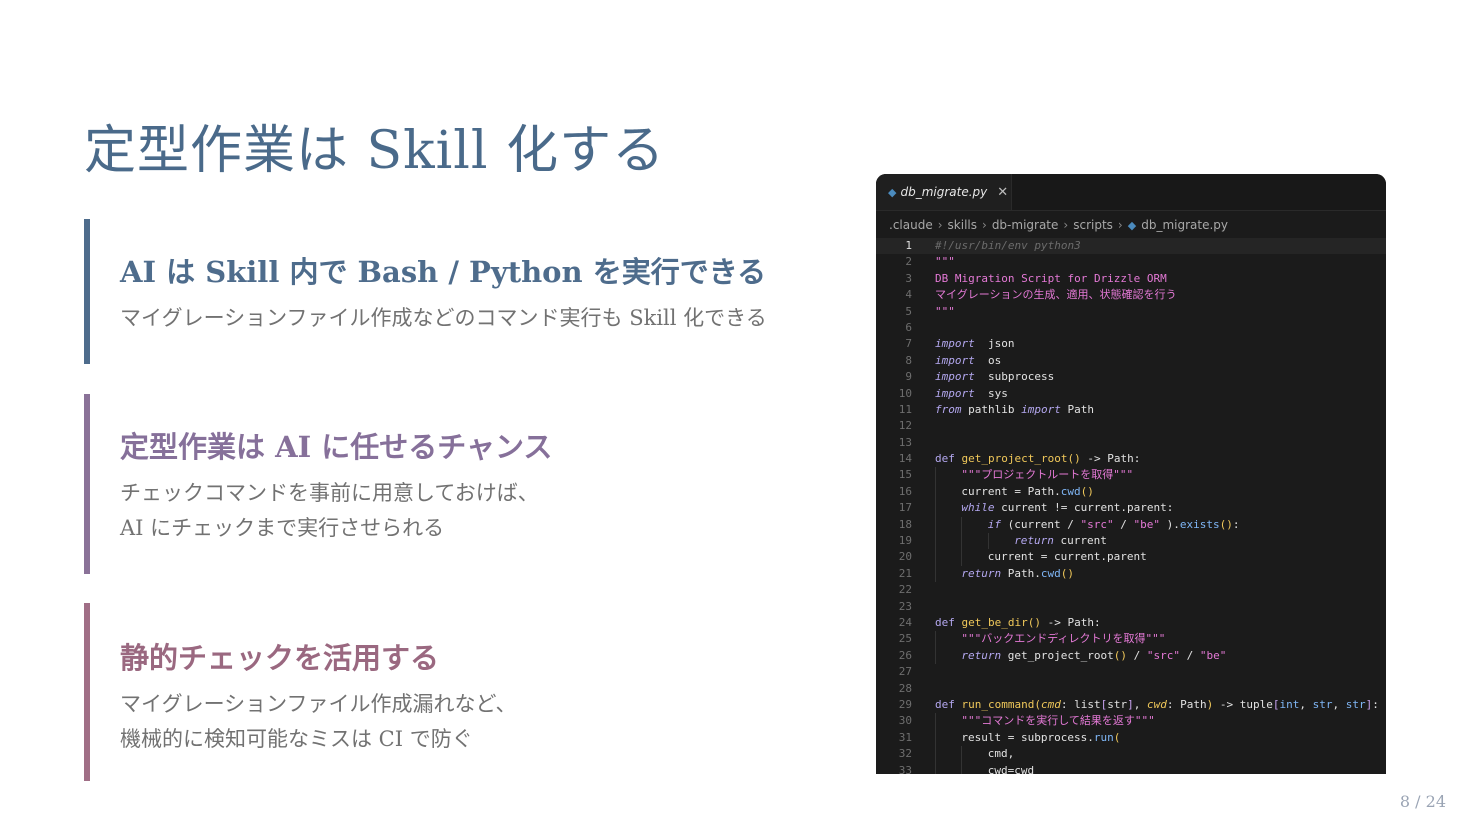 This screenshot has width=1470, height=828. What do you see at coordinates (905, 393) in the screenshot?
I see `line-number: 10` at bounding box center [905, 393].